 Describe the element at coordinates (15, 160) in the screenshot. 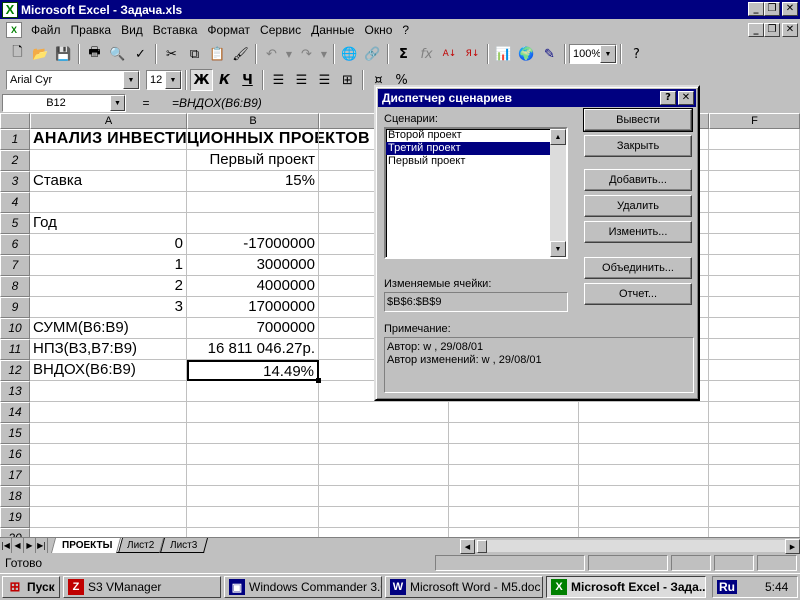

I see `row-header-2: 2` at that location.